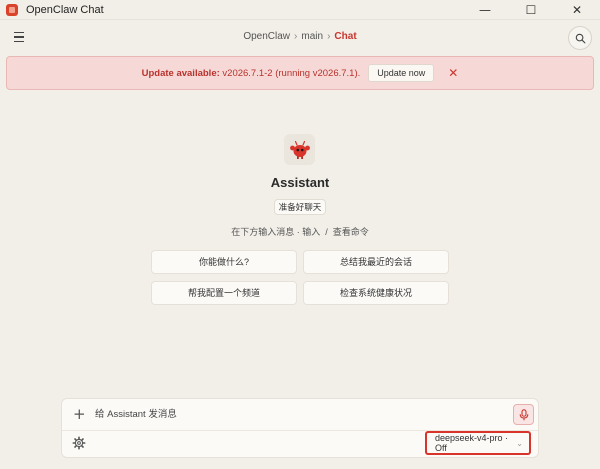 The width and height of the screenshot is (600, 469). What do you see at coordinates (350, 232) in the screenshot?
I see `hint-right: 查看命令` at bounding box center [350, 232].